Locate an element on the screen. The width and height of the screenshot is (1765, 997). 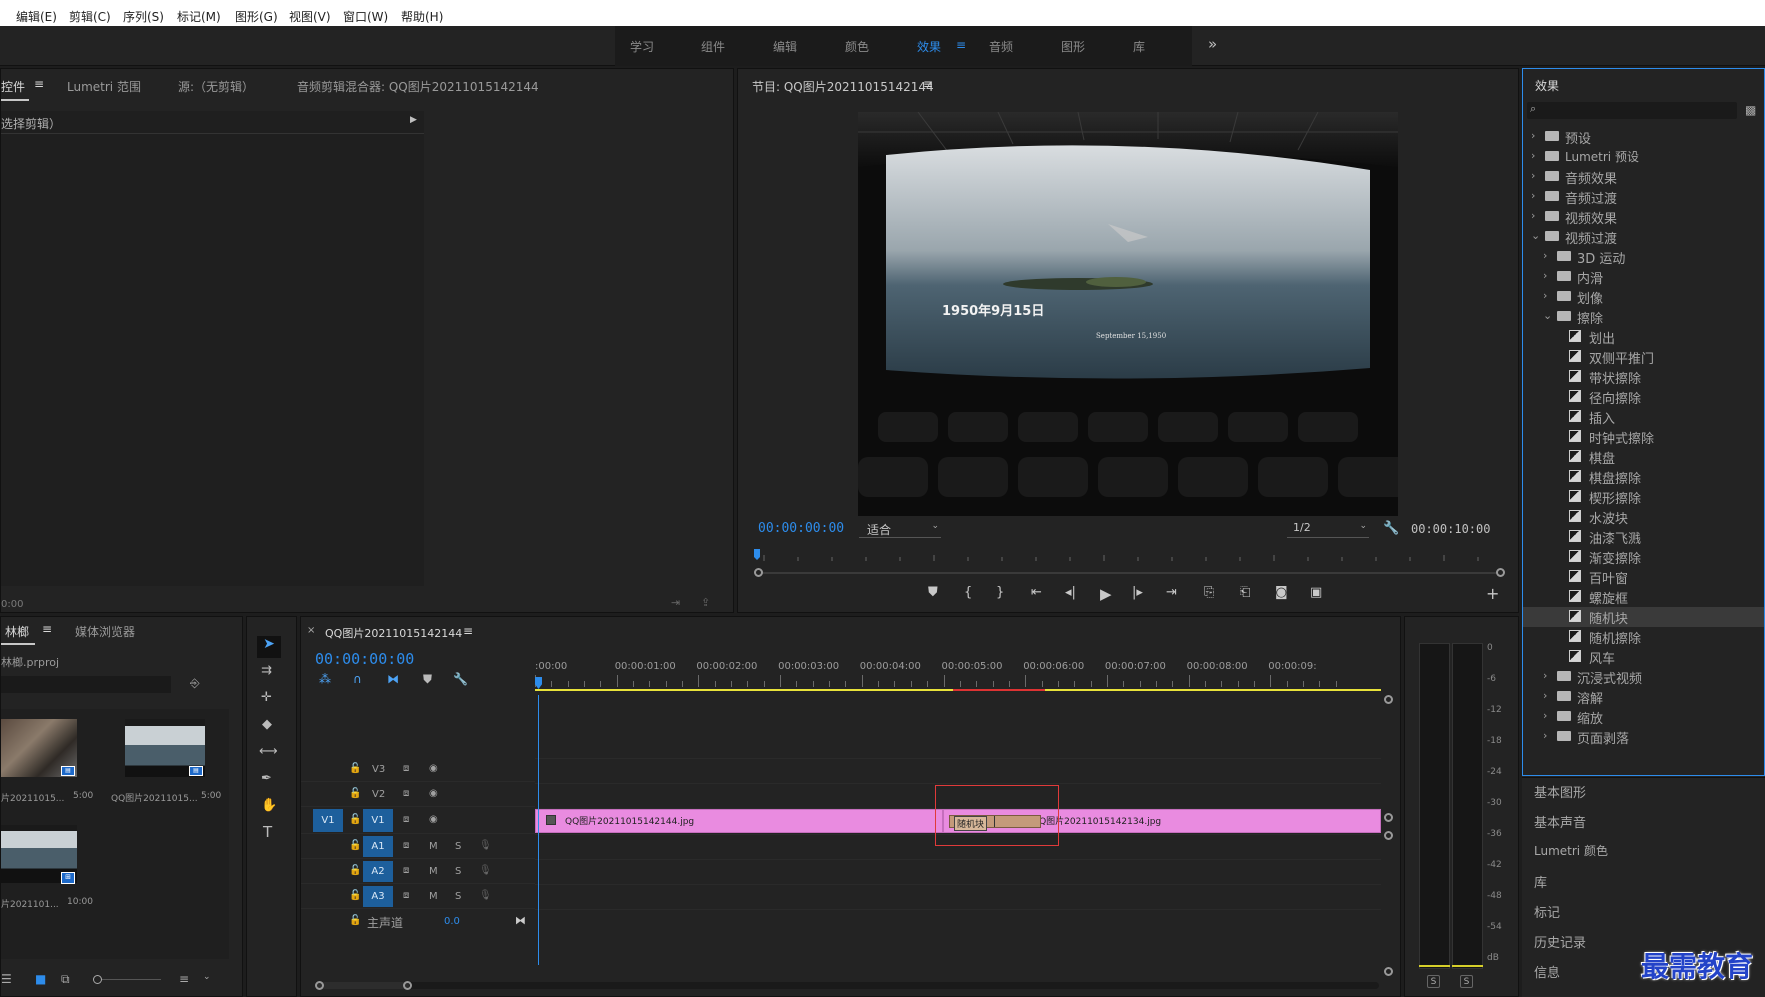
effect-item: 水波块 is located at coordinates (1643, 517).